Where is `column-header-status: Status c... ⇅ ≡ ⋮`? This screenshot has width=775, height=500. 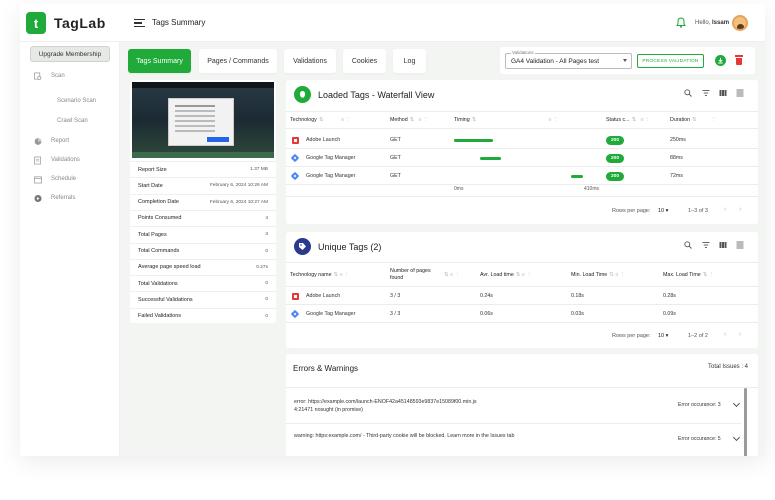
column-header-status: Status c... ⇅ ≡ ⋮ is located at coordinates (628, 120).